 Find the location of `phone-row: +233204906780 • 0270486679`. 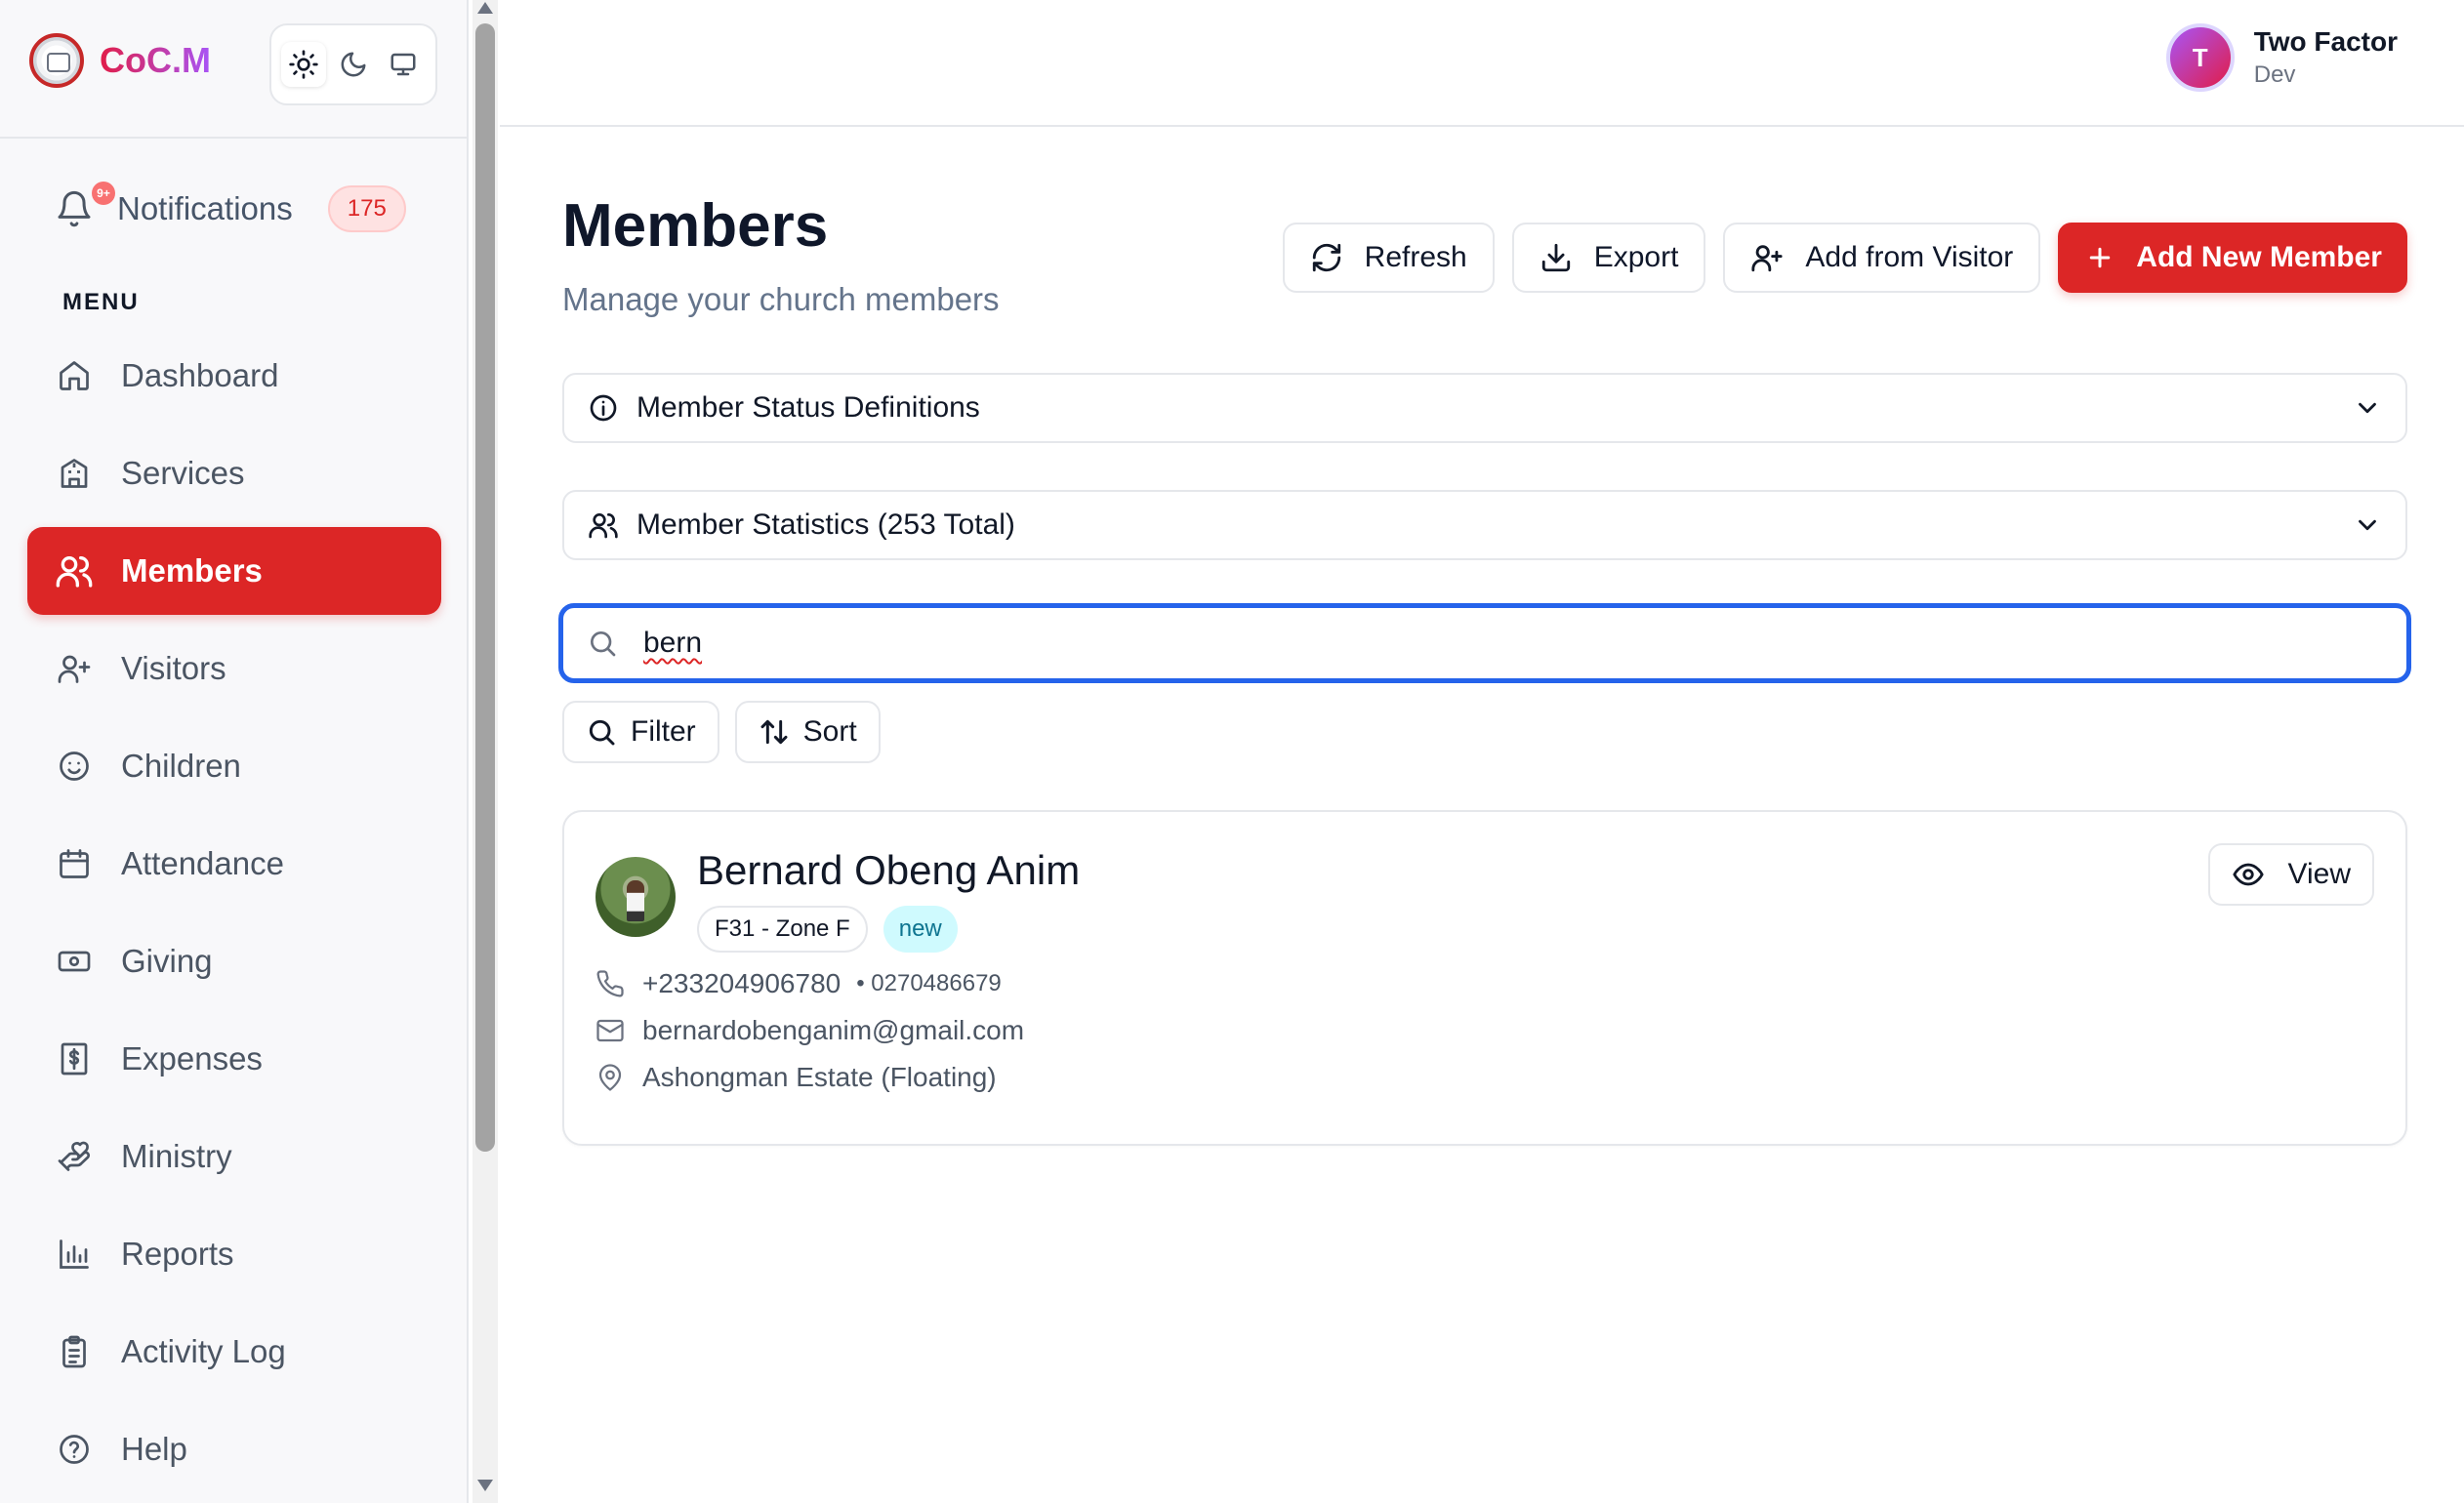

phone-row: +233204906780 • 0270486679 is located at coordinates (798, 983).